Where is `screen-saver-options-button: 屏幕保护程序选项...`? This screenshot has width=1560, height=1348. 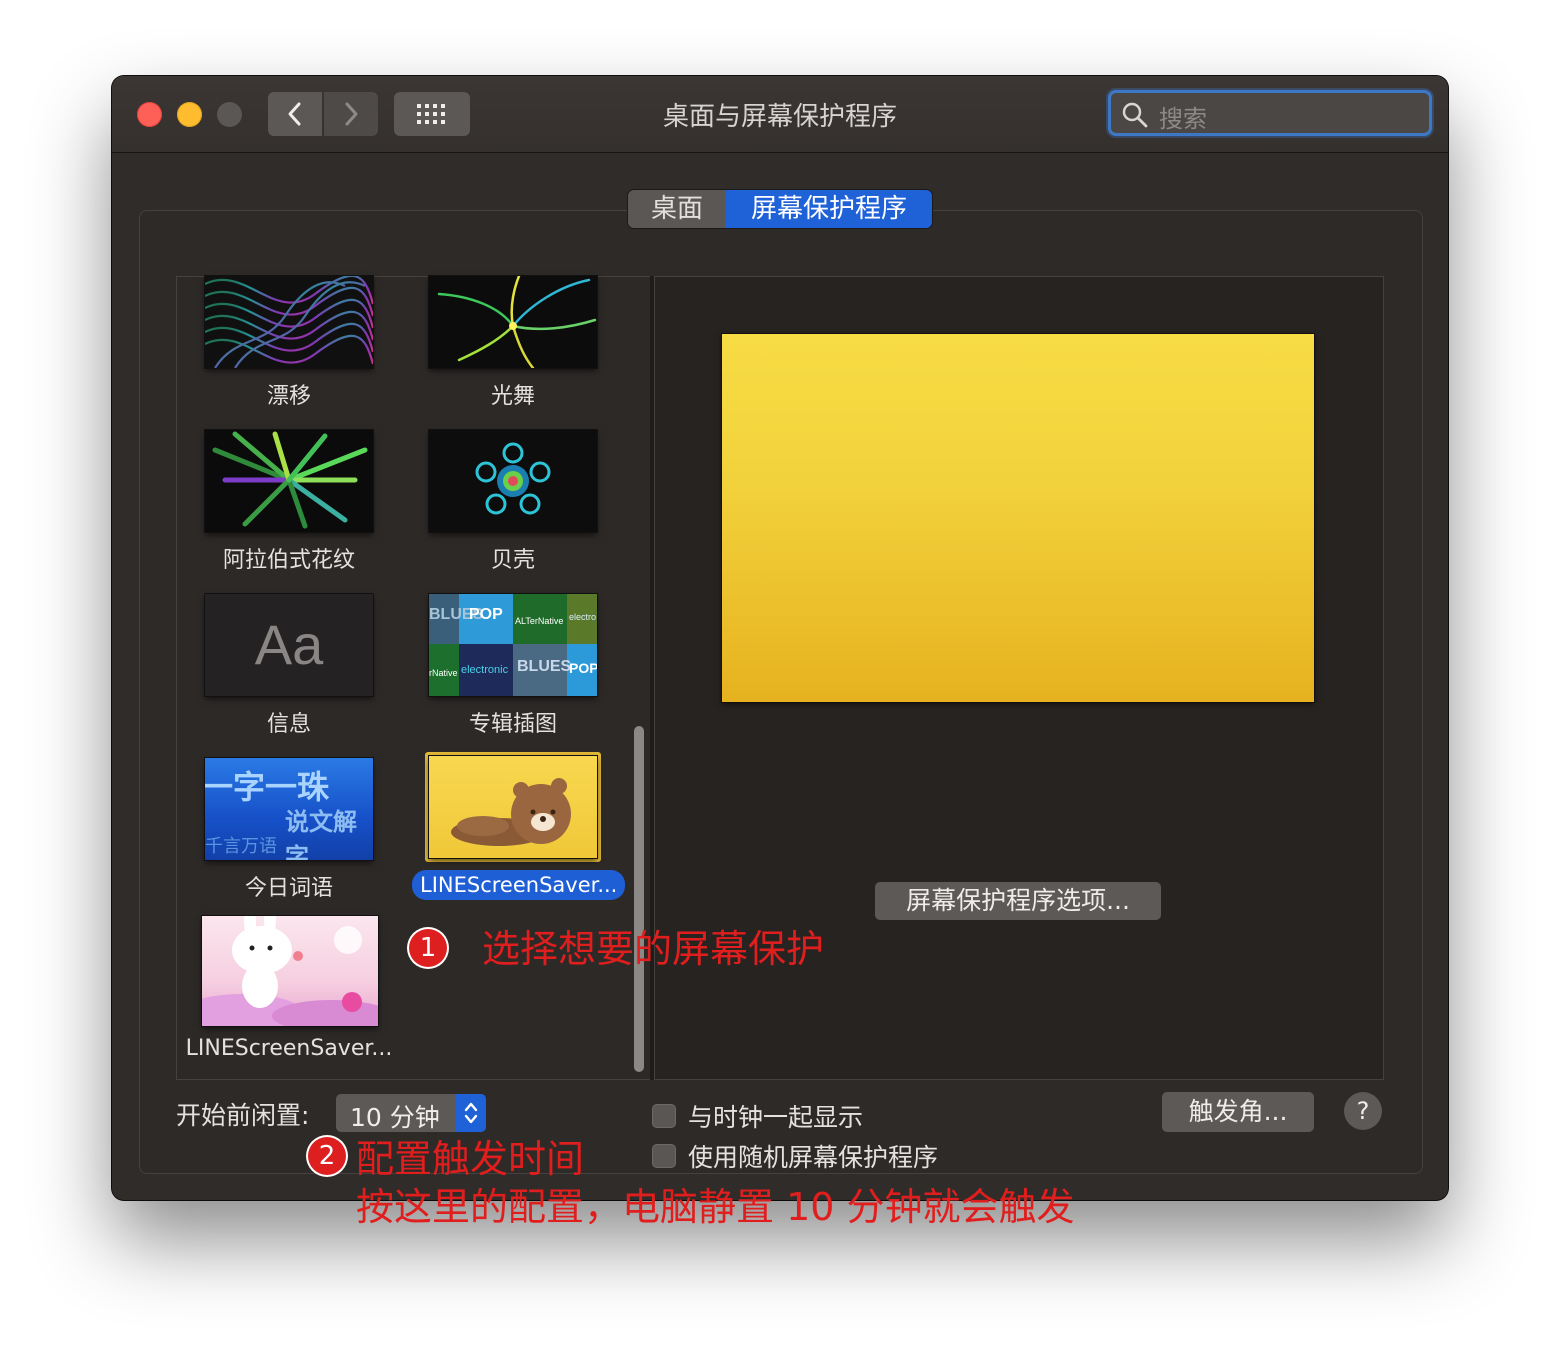
screen-saver-options-button: 屏幕保护程序选项... is located at coordinates (1018, 901).